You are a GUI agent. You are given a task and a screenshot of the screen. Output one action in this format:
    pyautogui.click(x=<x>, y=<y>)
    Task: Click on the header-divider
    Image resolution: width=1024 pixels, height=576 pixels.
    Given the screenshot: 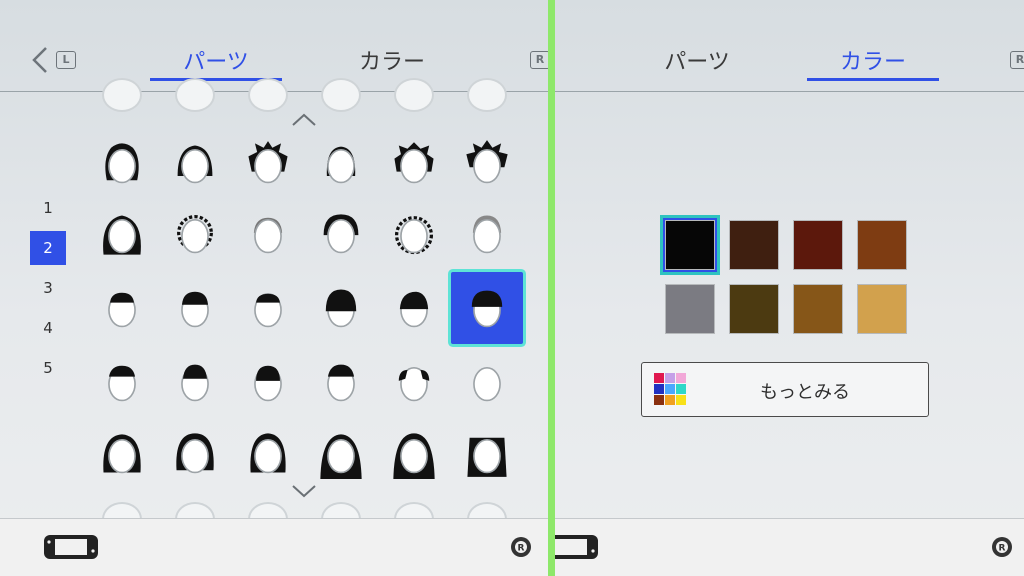 What is the action you would take?
    pyautogui.click(x=789, y=91)
    